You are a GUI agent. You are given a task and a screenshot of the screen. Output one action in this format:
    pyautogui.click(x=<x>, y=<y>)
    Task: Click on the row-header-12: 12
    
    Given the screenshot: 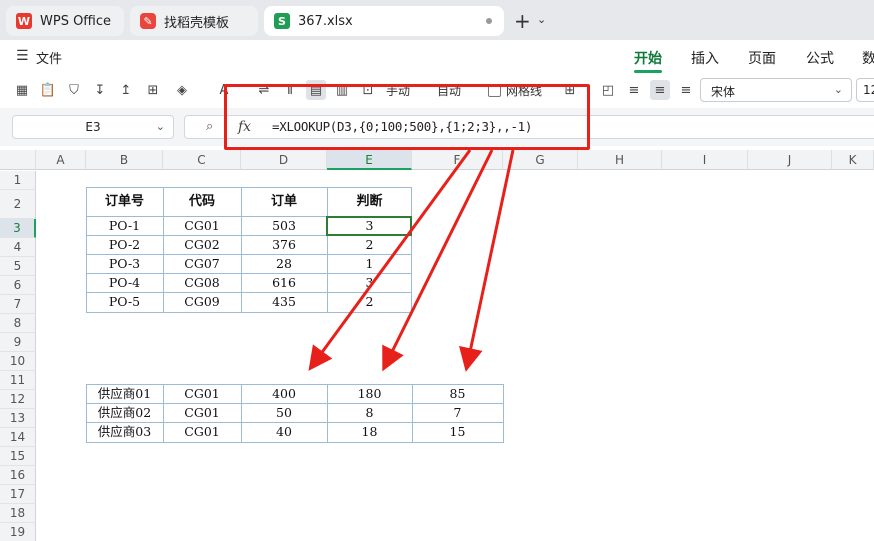 What is the action you would take?
    pyautogui.click(x=18, y=399)
    